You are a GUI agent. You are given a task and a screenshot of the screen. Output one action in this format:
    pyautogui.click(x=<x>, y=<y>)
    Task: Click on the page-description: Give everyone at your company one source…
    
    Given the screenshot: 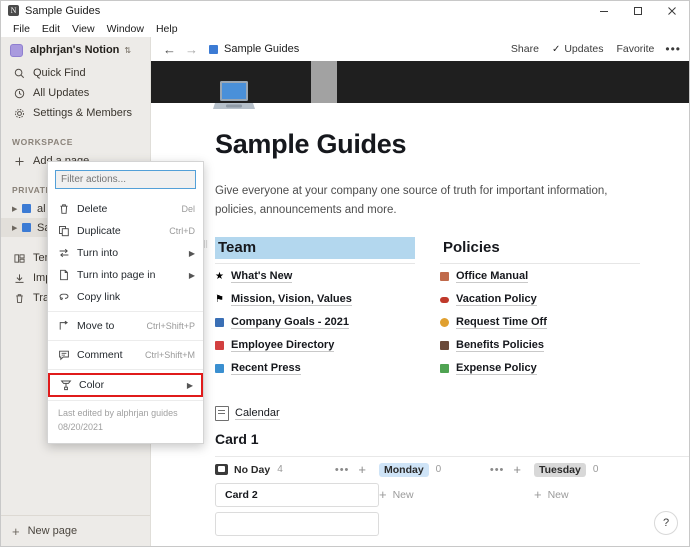 What is the action you would take?
    pyautogui.click(x=415, y=201)
    